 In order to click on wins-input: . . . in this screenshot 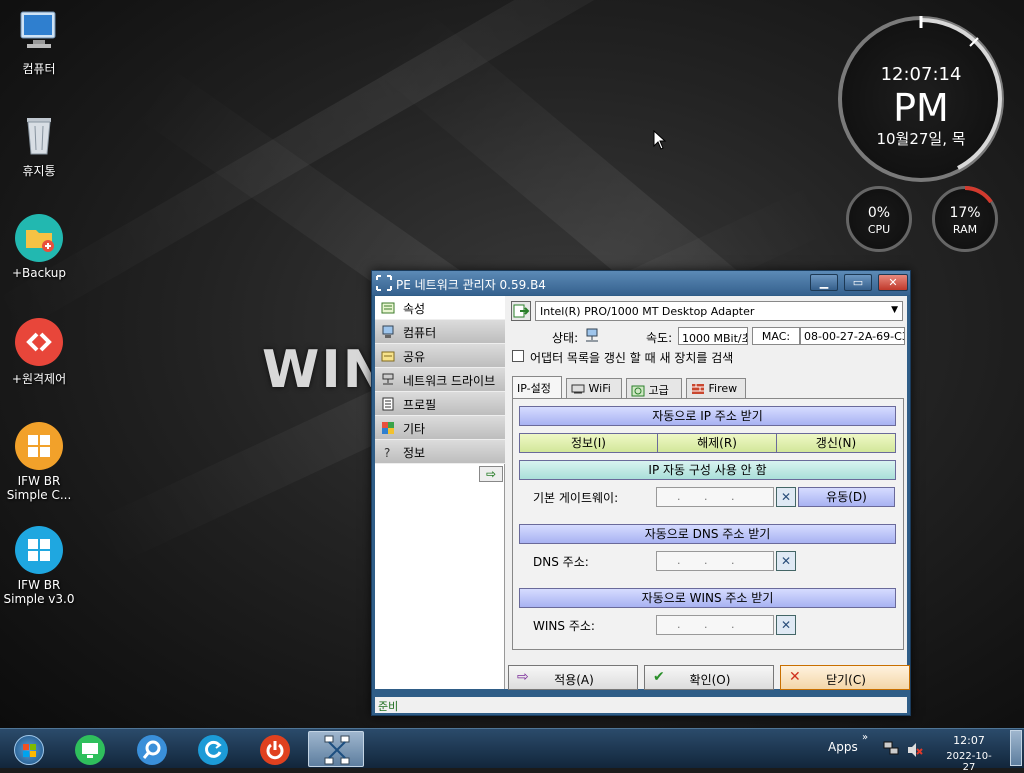, I will do `click(715, 625)`.